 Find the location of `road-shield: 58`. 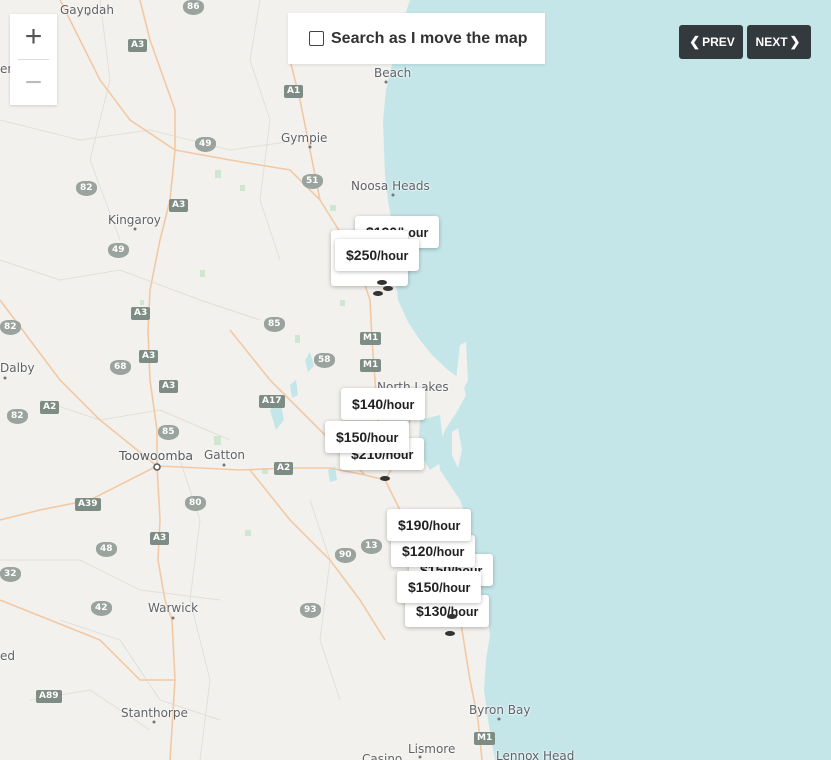

road-shield: 58 is located at coordinates (324, 360).